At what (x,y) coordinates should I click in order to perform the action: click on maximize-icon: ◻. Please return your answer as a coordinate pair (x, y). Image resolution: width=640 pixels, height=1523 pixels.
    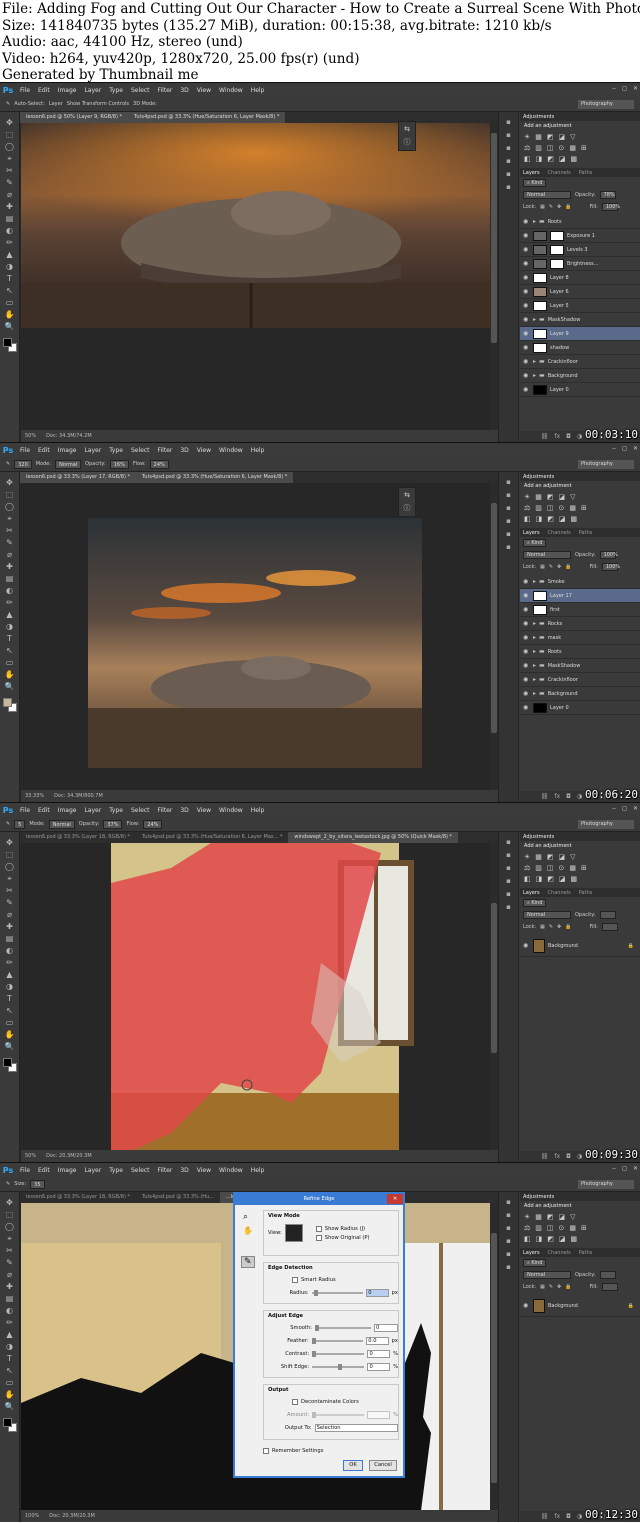
    Looking at the image, I should click on (624, 808).